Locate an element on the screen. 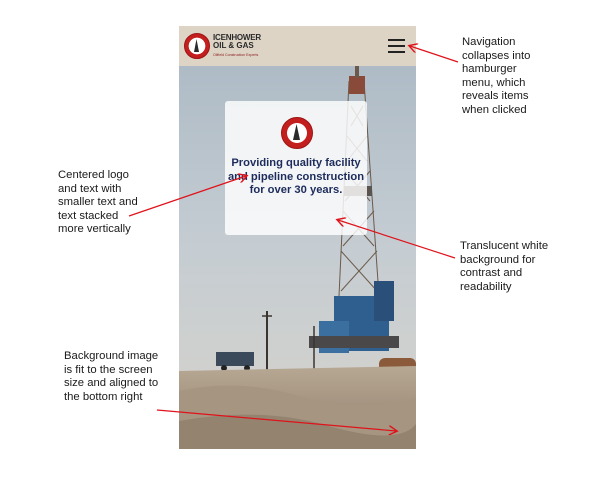  brand-tagline: Oilfield Construction Experts is located at coordinates (236, 54).